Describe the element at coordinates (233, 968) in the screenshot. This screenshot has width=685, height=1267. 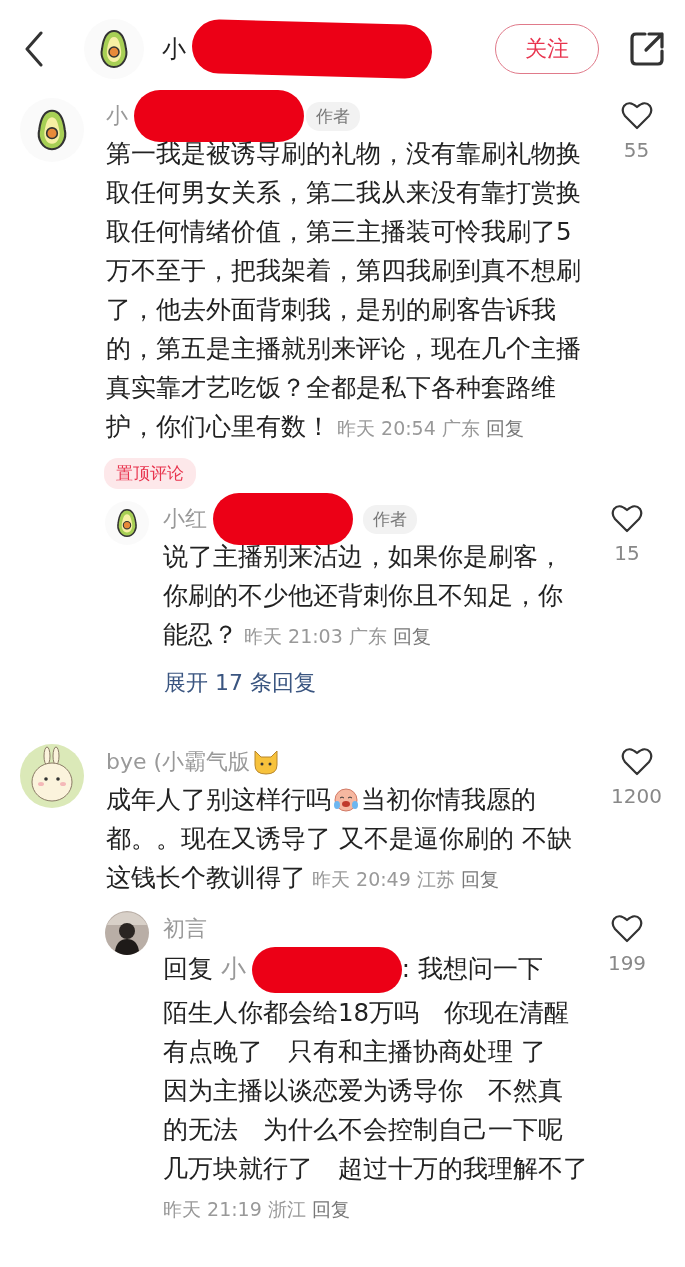
I see `reply-target-name: 小` at that location.